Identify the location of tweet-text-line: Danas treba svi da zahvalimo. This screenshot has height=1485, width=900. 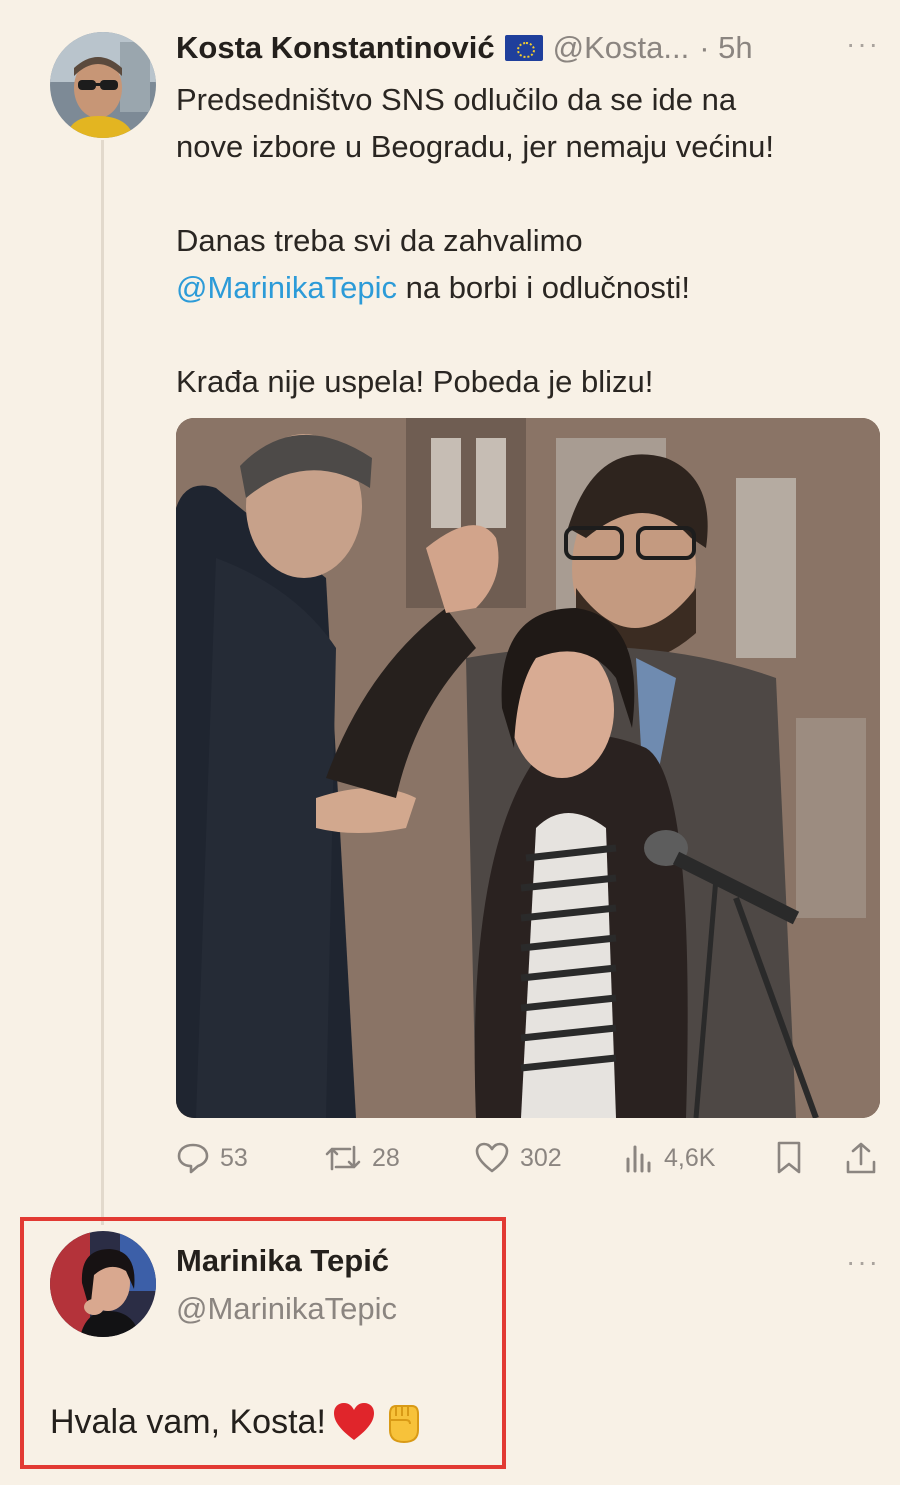
(379, 240).